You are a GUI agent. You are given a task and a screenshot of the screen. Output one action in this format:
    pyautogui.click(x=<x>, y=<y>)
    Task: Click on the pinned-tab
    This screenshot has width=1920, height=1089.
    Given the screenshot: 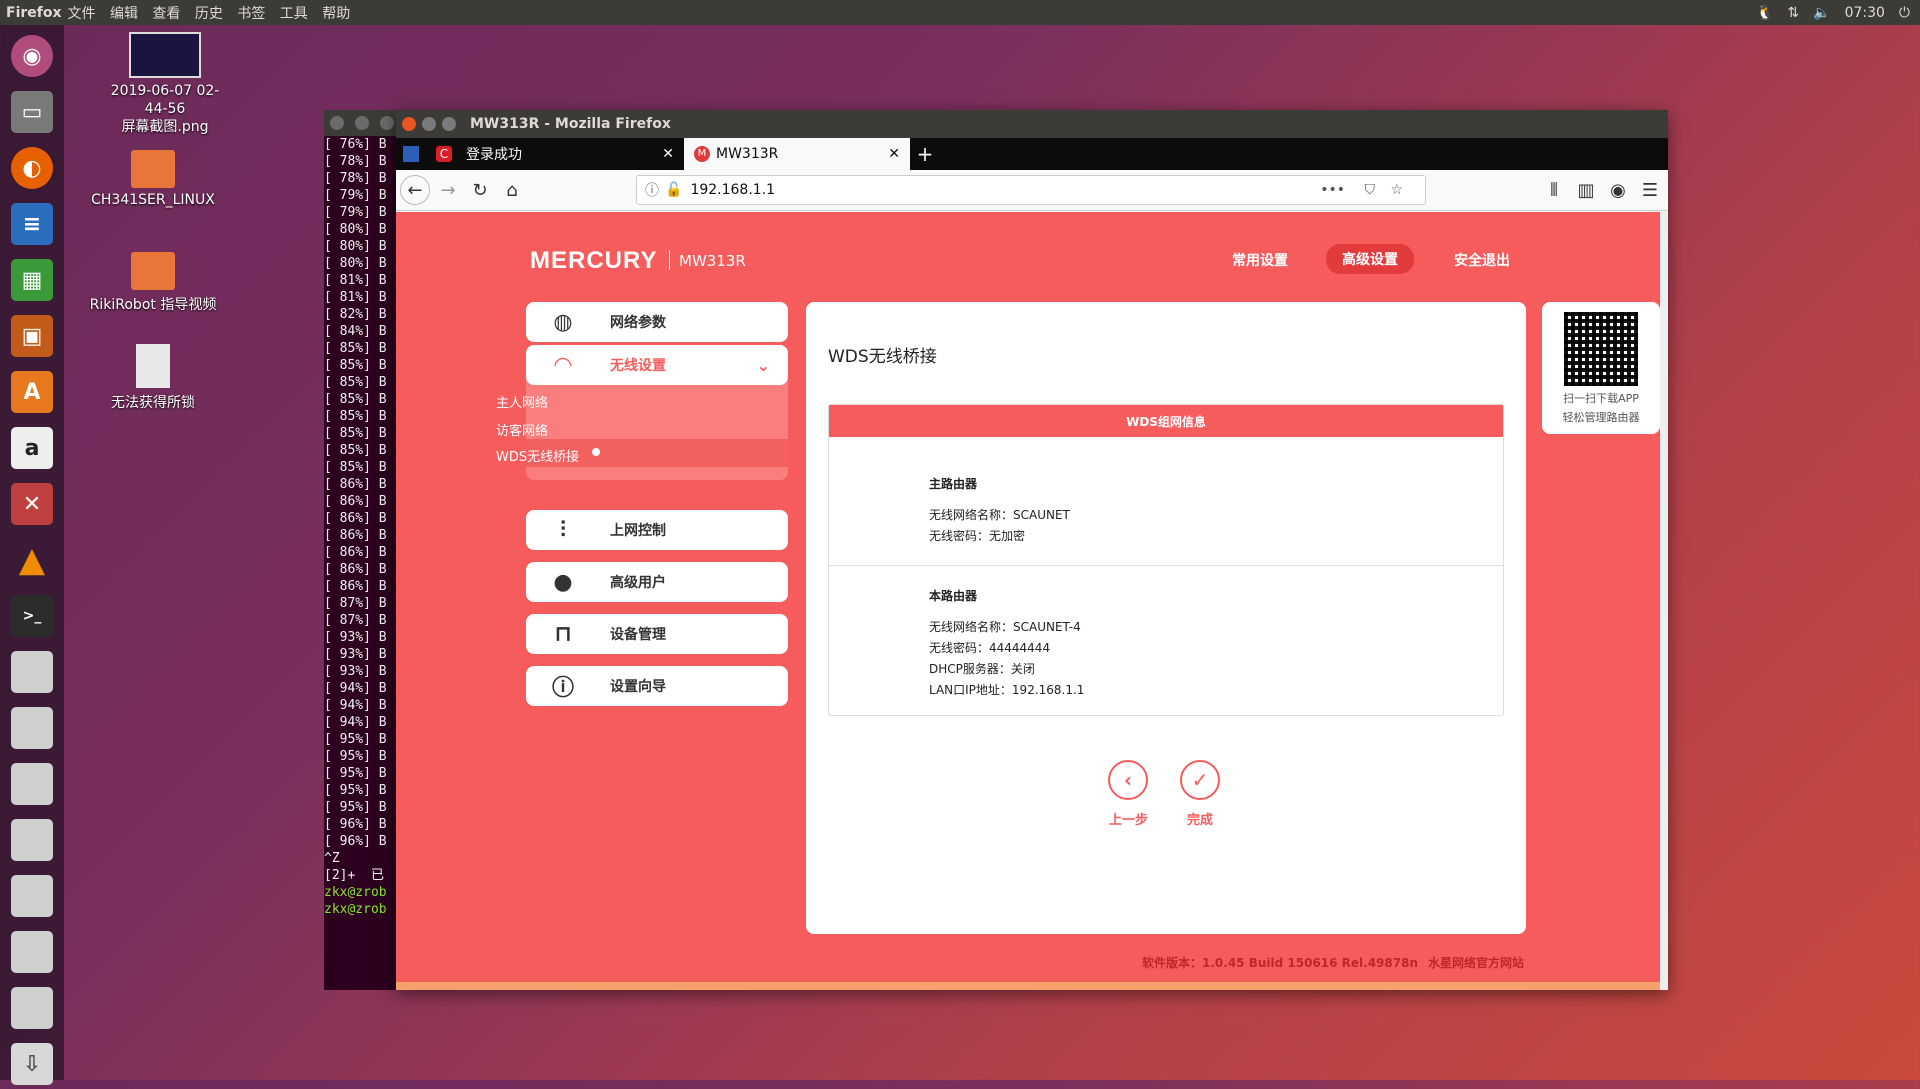 What is the action you would take?
    pyautogui.click(x=411, y=154)
    